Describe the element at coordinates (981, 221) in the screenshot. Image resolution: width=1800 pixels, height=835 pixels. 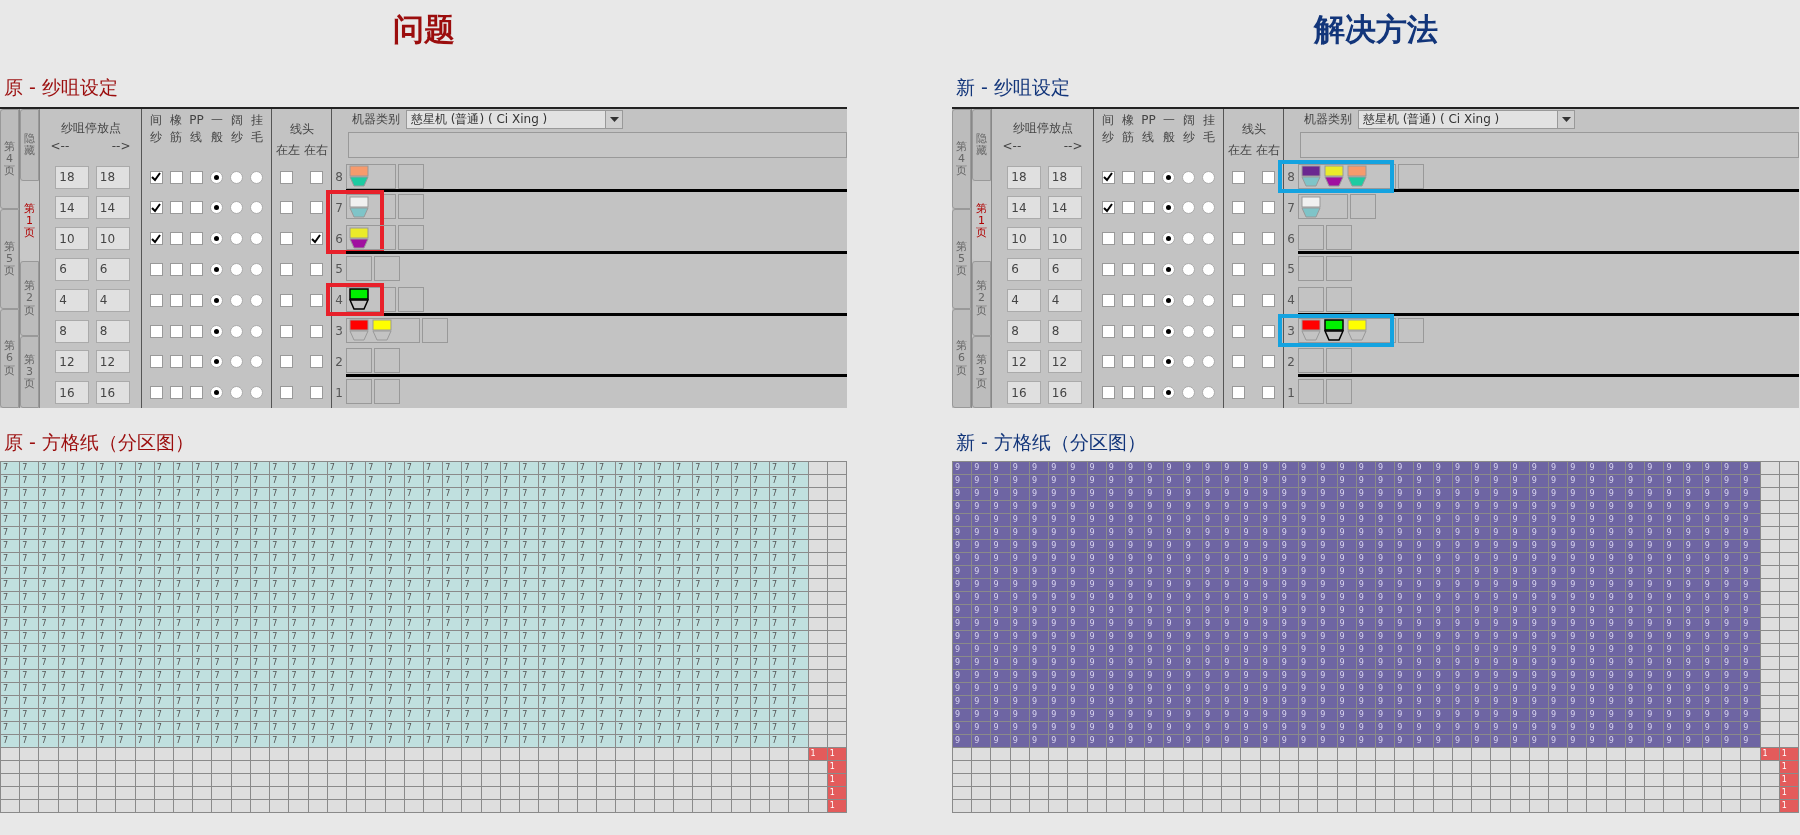
I see `page-tab: 第1页` at that location.